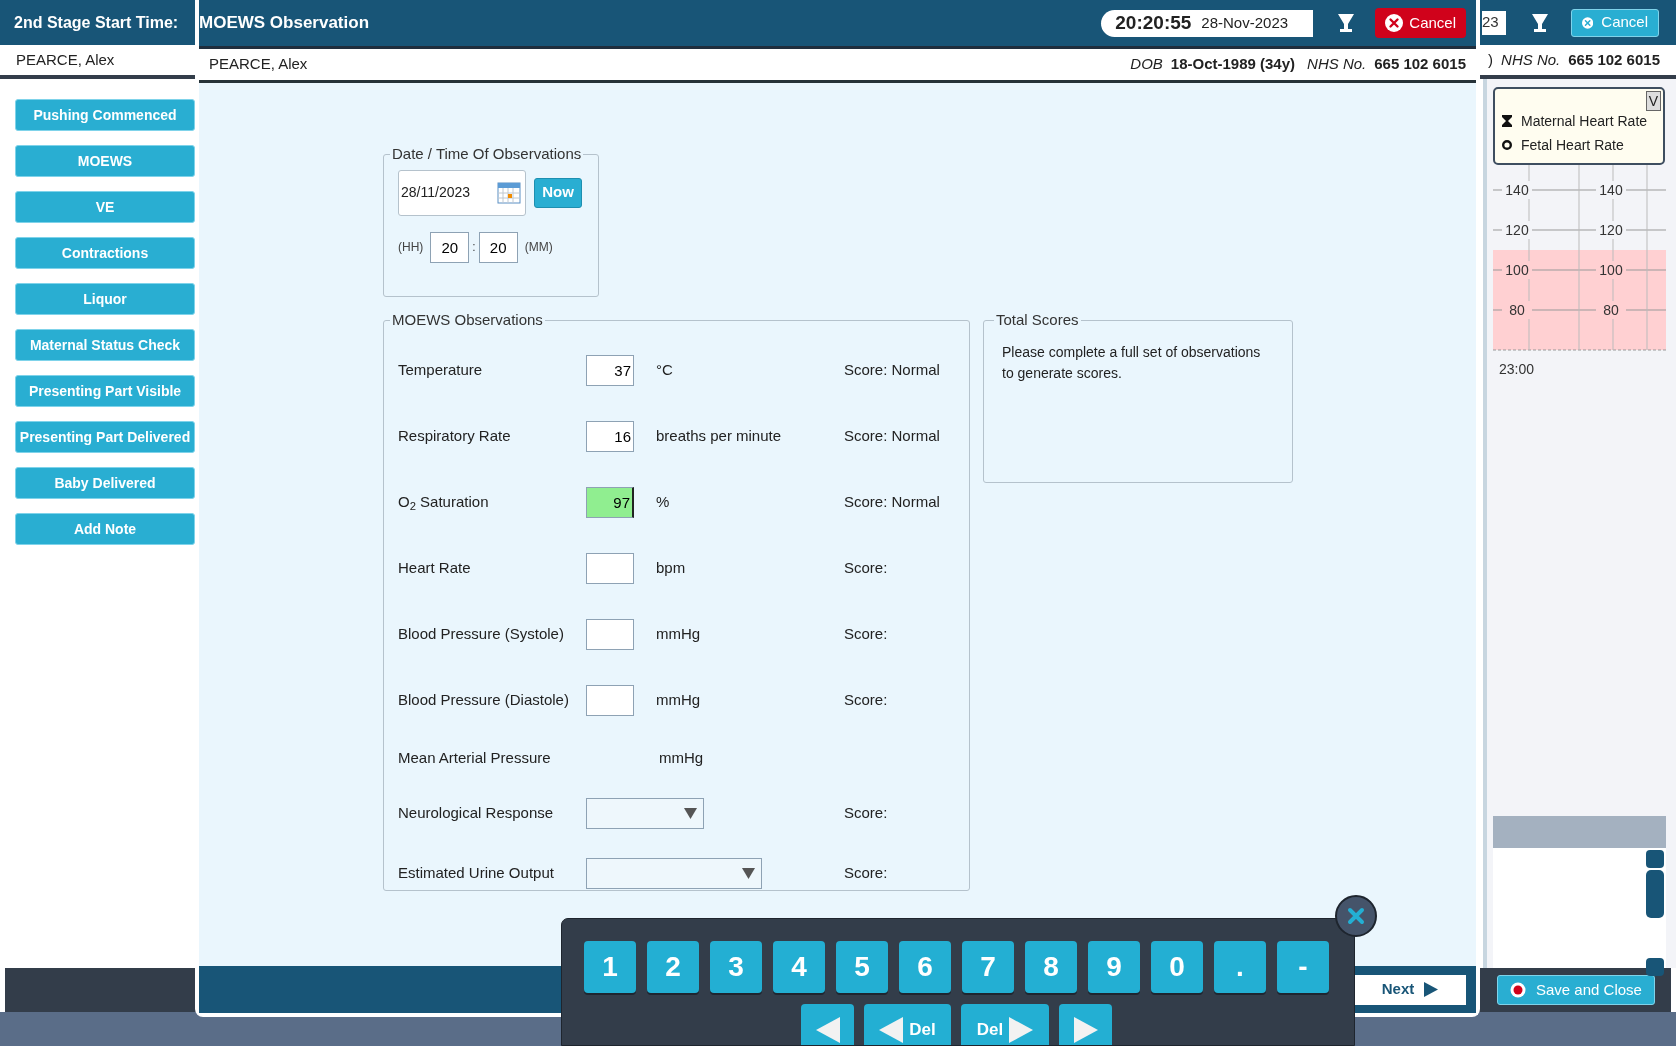  What do you see at coordinates (1517, 190) in the screenshot?
I see `axis-label: 140` at bounding box center [1517, 190].